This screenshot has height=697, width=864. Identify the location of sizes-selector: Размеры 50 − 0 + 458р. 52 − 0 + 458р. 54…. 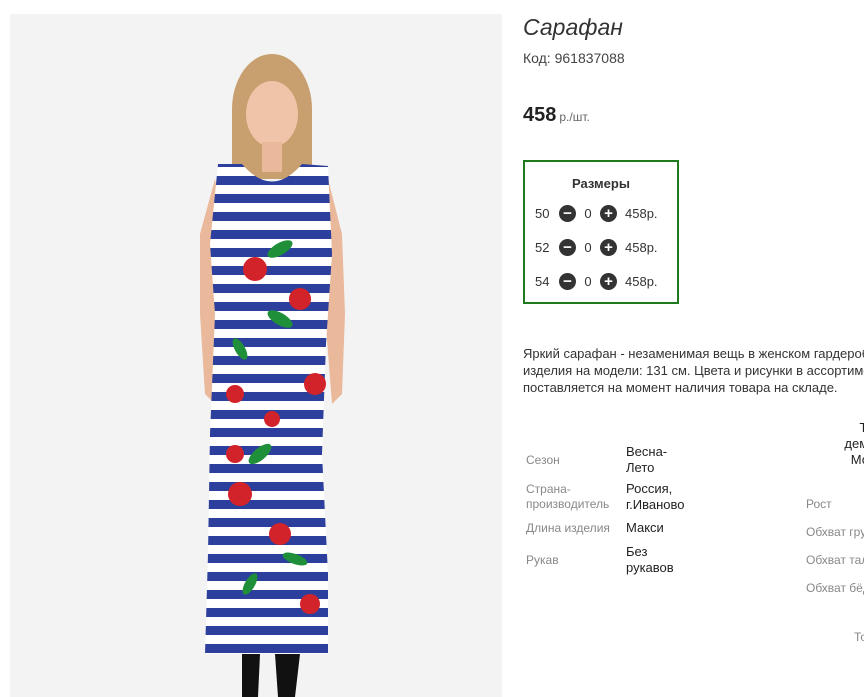
(601, 232).